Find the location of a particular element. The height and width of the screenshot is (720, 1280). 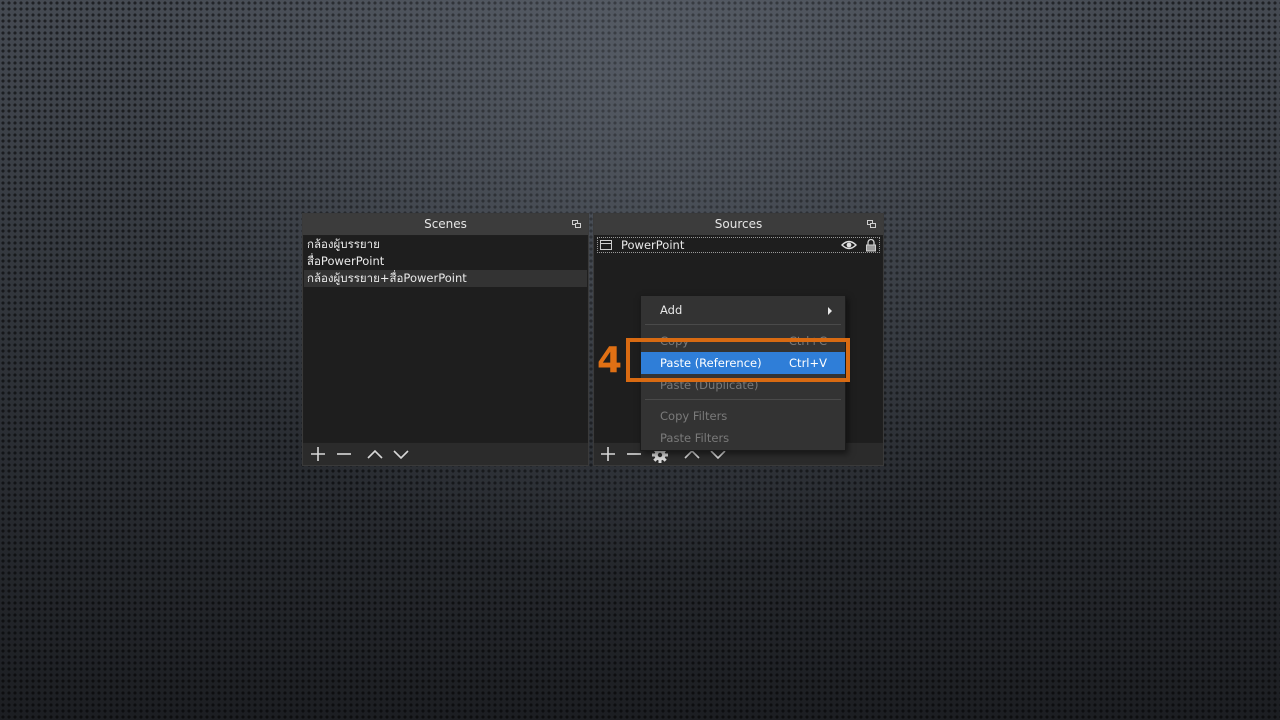

remove-scene-button is located at coordinates (344, 454).